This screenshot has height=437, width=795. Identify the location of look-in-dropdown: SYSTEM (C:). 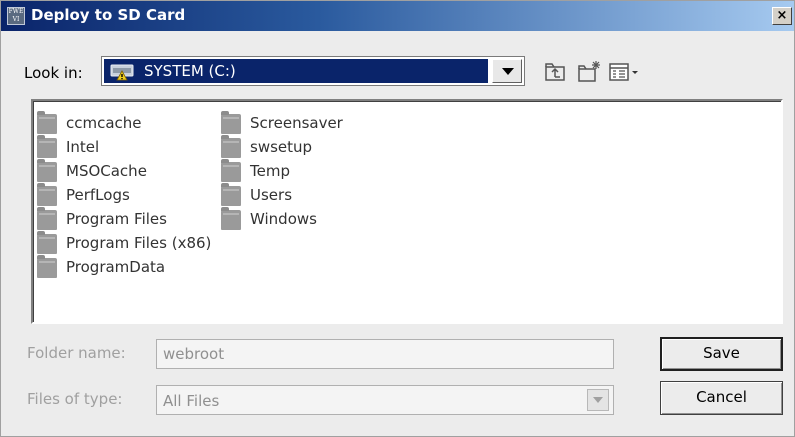
(313, 71).